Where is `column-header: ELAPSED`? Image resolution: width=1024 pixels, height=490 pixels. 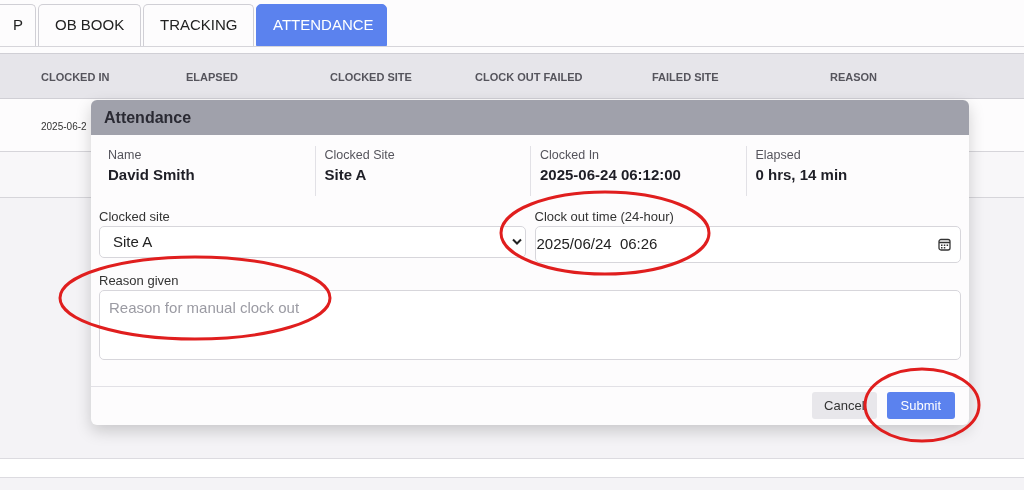
column-header: ELAPSED is located at coordinates (212, 77).